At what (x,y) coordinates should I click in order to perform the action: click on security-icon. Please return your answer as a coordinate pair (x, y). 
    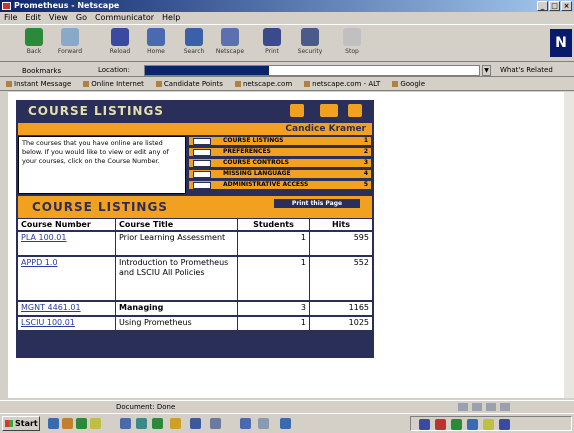
    Looking at the image, I should click on (310, 37).